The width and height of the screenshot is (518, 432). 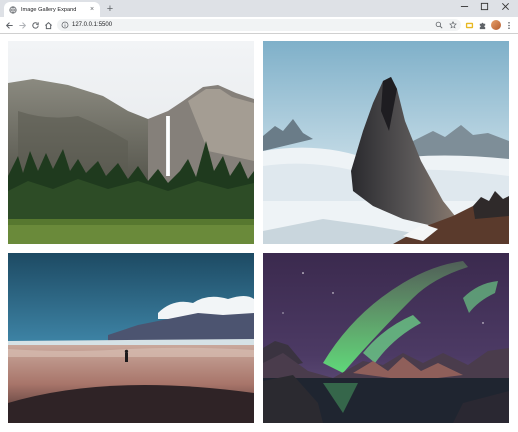 I want to click on tab-title: Image Gallery Expand, so click(x=49, y=9).